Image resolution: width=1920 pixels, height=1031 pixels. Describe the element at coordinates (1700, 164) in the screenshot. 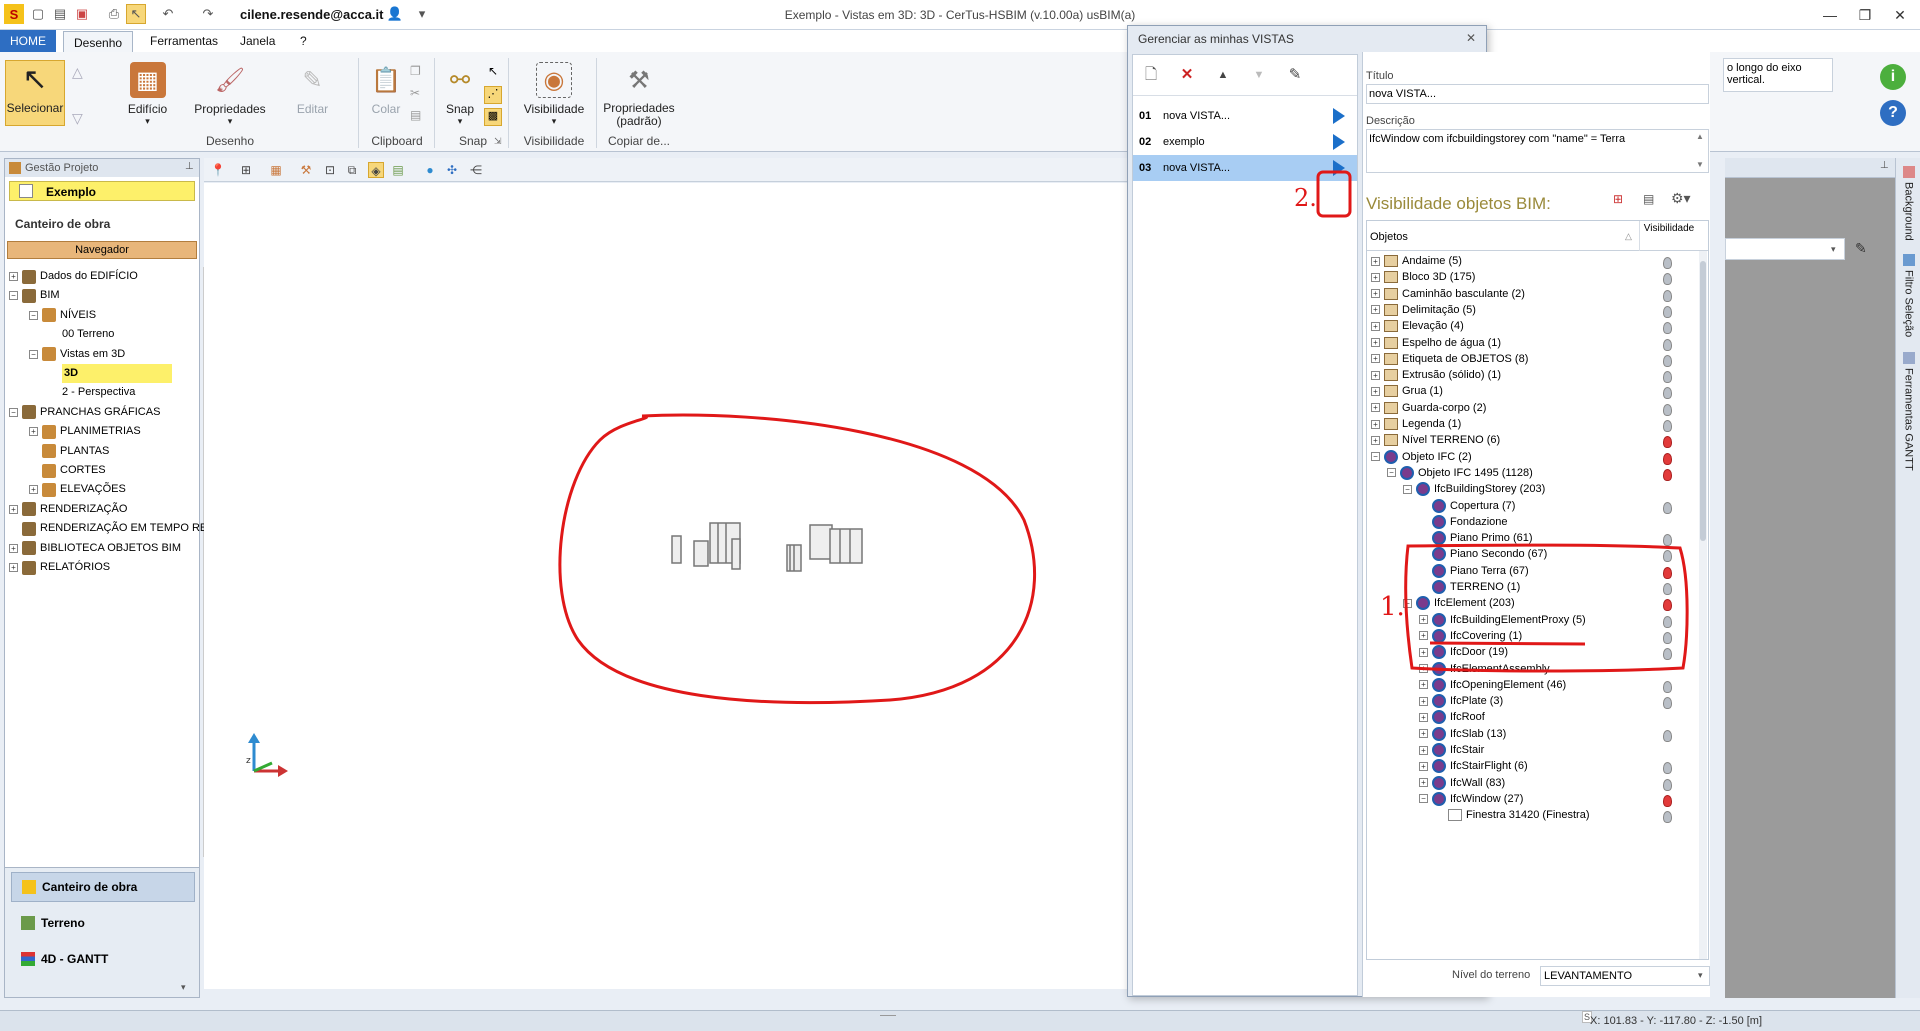

I see `scroll-down-icon: ▼` at that location.